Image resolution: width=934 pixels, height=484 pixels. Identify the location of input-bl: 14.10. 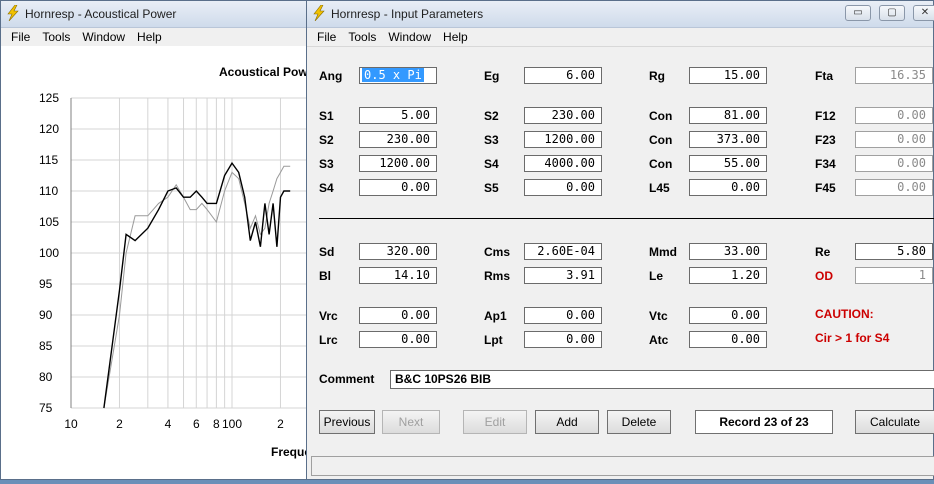
(398, 275).